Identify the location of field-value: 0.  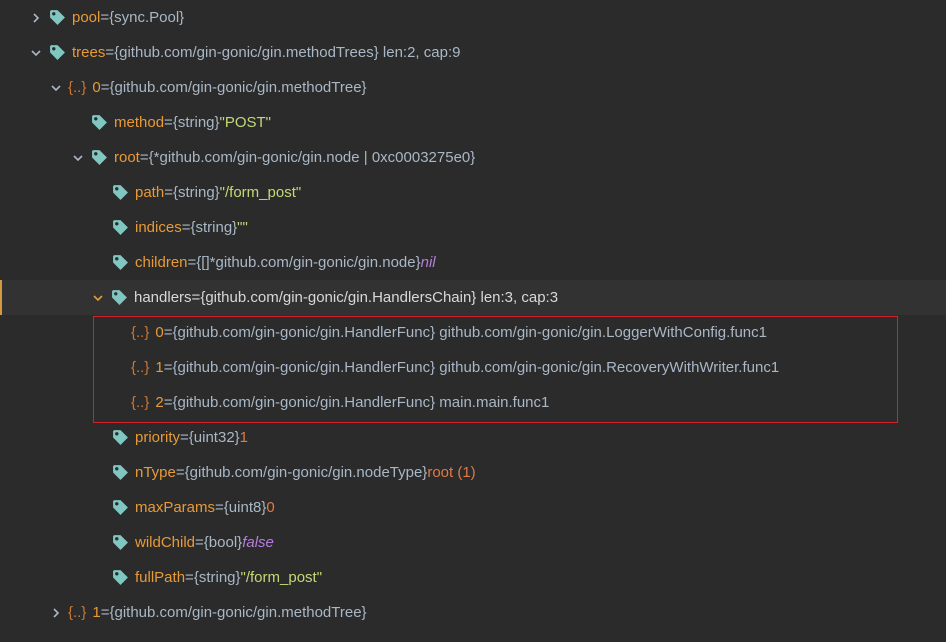
(270, 507).